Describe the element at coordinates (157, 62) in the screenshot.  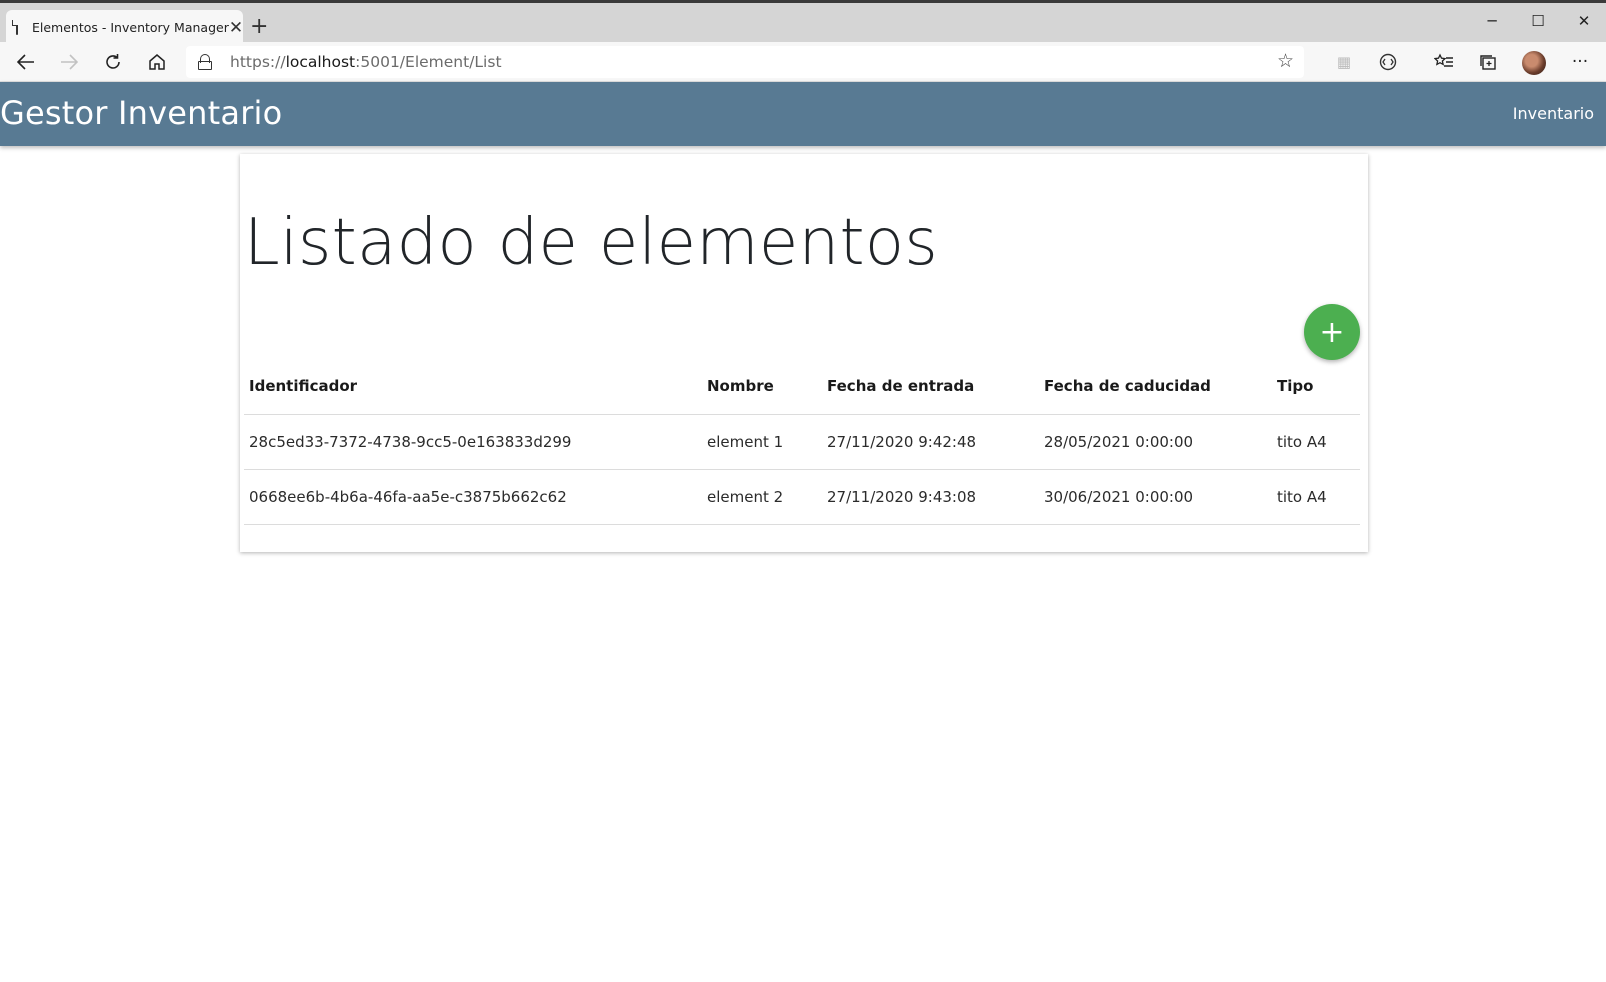
I see `home-icon` at that location.